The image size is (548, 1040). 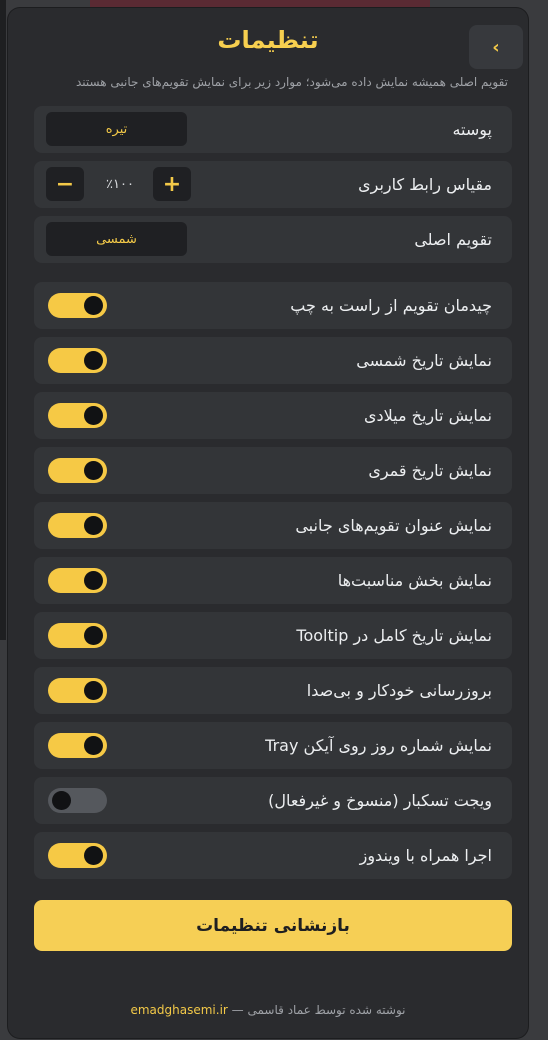 I want to click on show-gregorian-toggle, so click(x=77, y=415).